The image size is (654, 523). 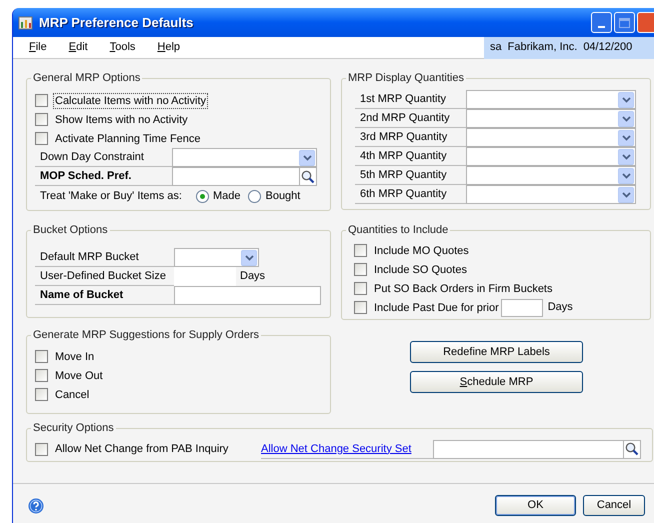 What do you see at coordinates (79, 375) in the screenshot?
I see `checkbox-label: Move Out` at bounding box center [79, 375].